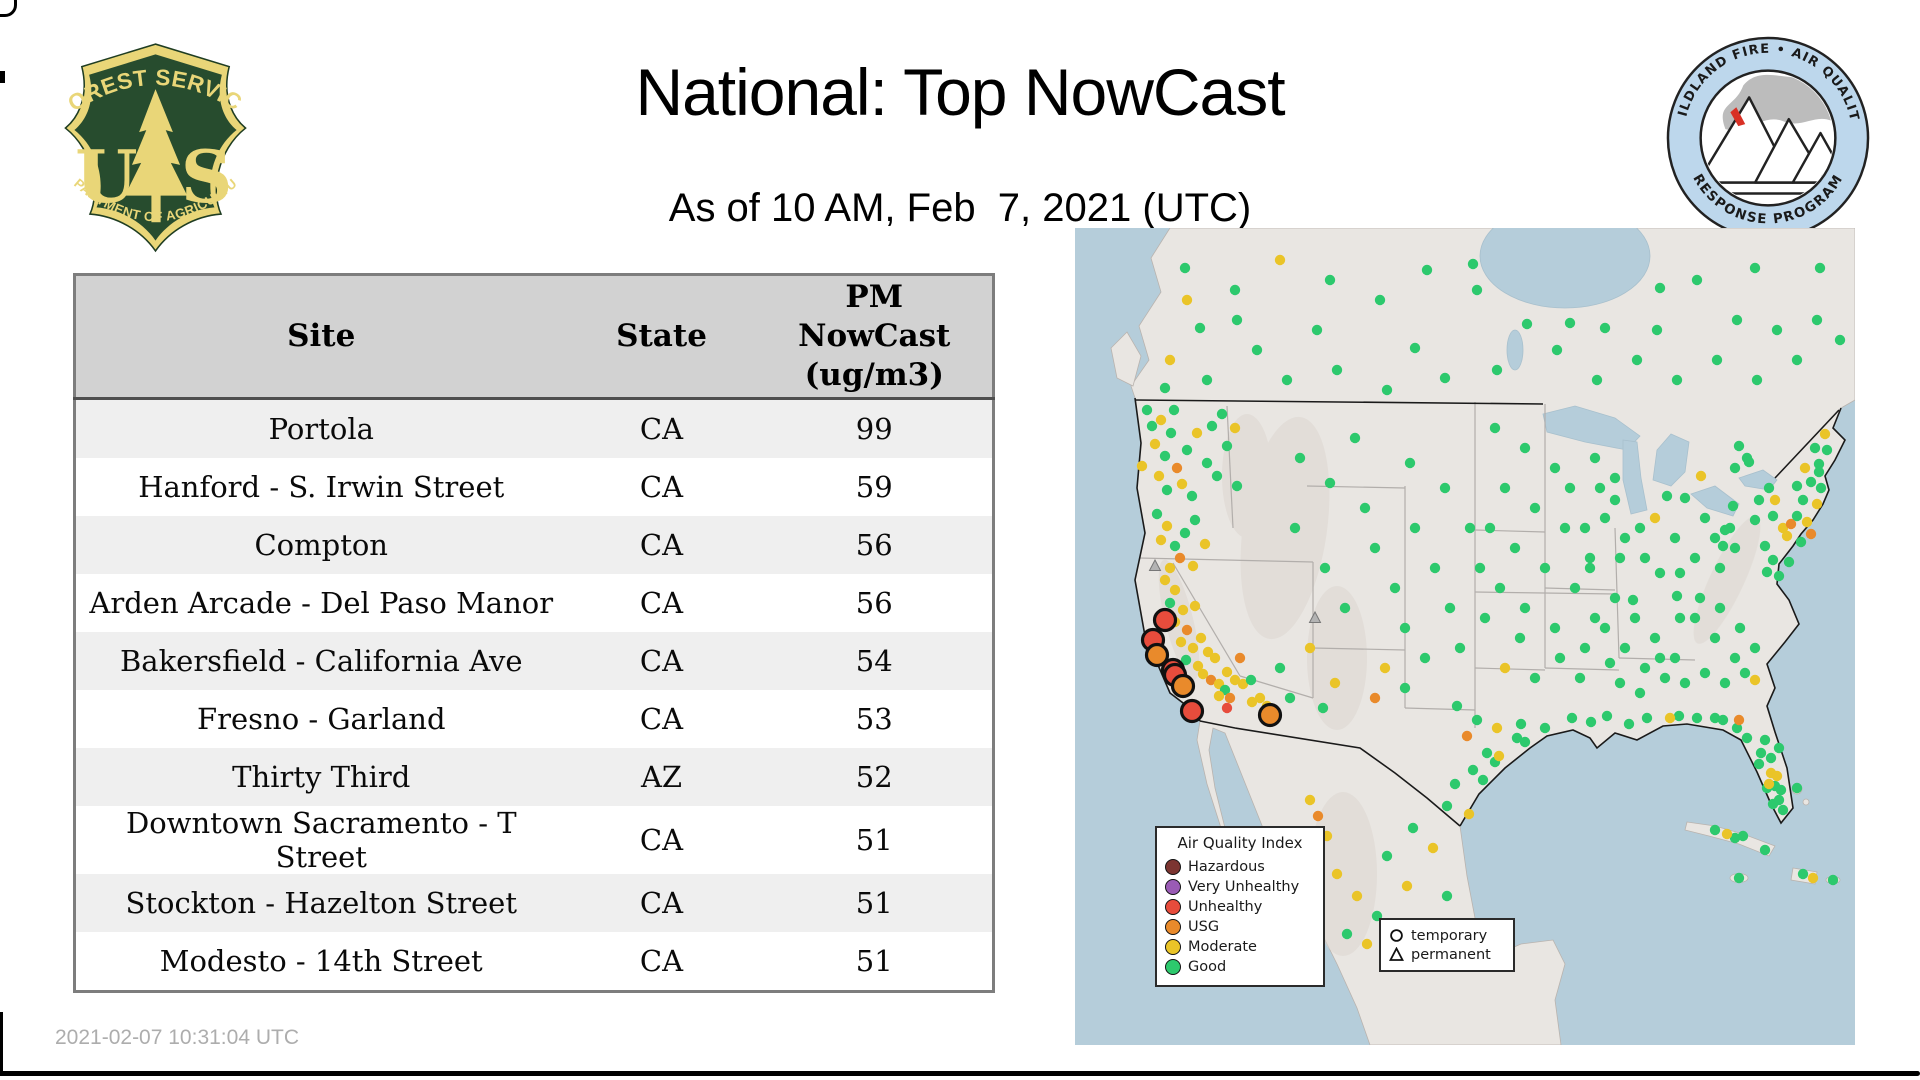 The width and height of the screenshot is (1920, 1080). What do you see at coordinates (960, 1073) in the screenshot?
I see `slide-border-bottom` at bounding box center [960, 1073].